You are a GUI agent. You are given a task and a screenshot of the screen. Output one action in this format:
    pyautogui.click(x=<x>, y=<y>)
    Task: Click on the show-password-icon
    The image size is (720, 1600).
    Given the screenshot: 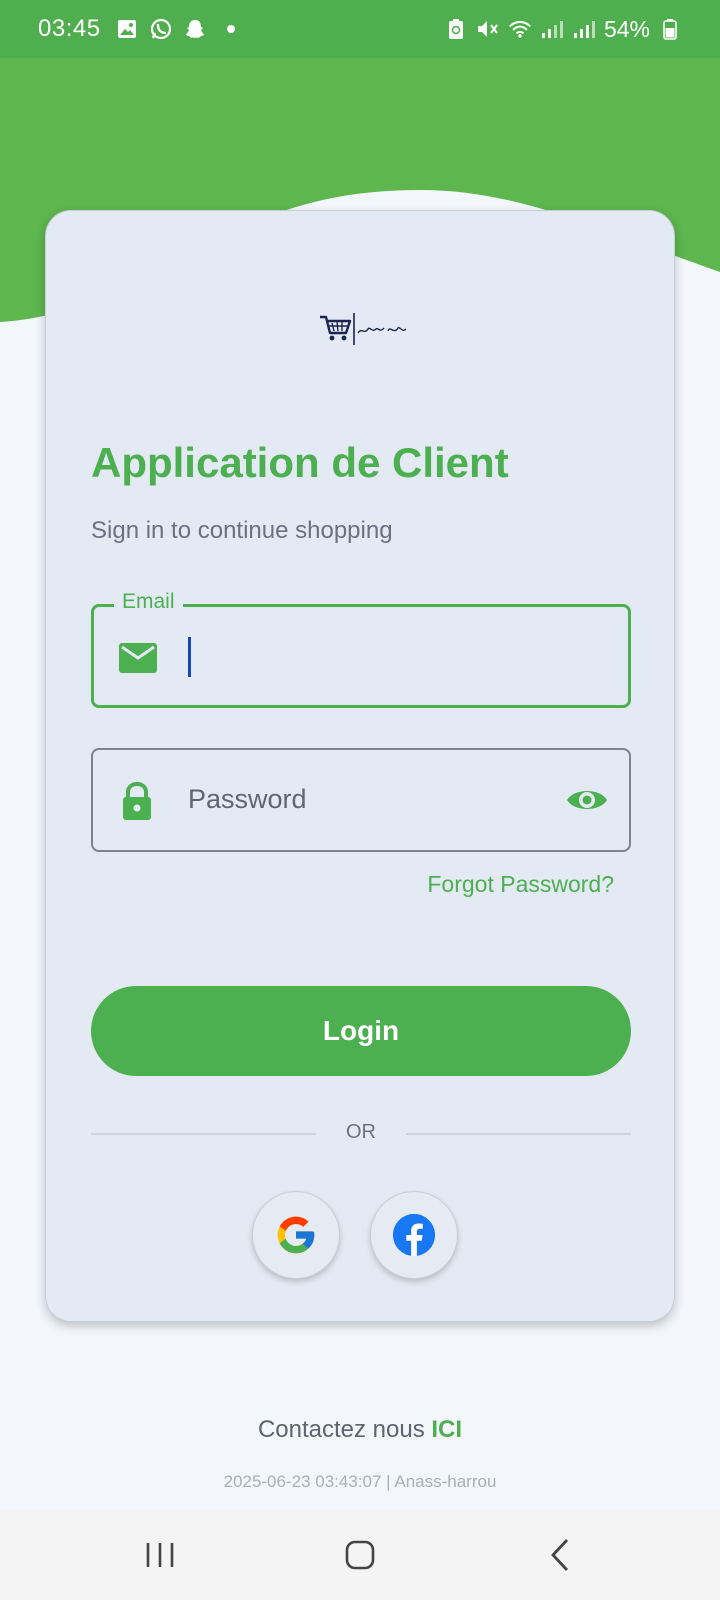 What is the action you would take?
    pyautogui.click(x=587, y=800)
    